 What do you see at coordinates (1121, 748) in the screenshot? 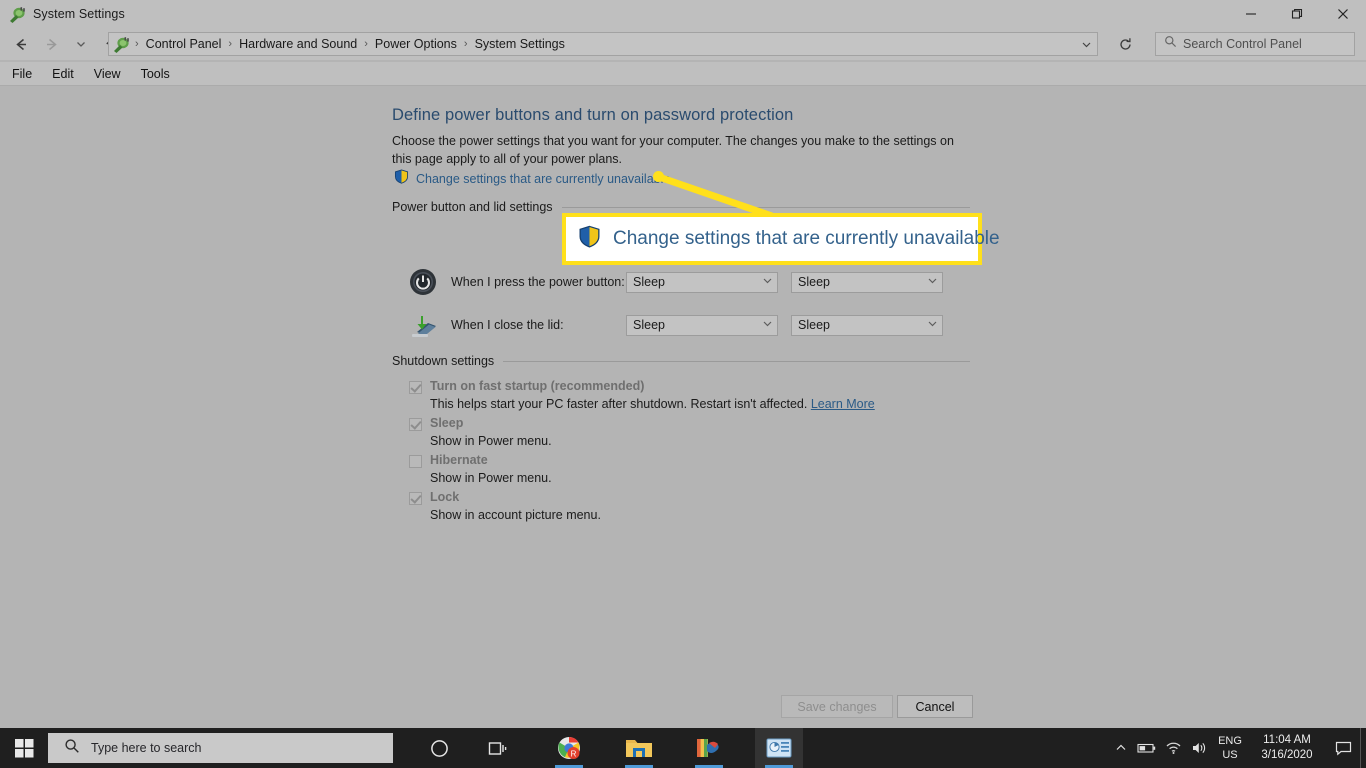
I see `chevron-up-icon` at bounding box center [1121, 748].